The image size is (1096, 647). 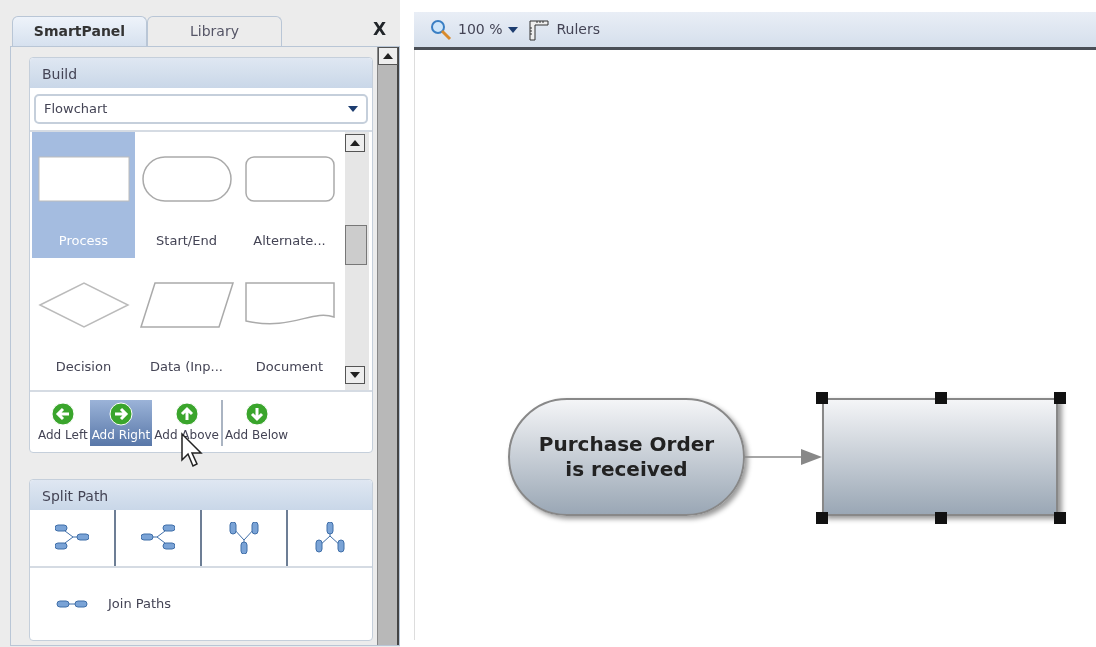 What do you see at coordinates (626, 457) in the screenshot?
I see `shape-text: Purchase Order is received` at bounding box center [626, 457].